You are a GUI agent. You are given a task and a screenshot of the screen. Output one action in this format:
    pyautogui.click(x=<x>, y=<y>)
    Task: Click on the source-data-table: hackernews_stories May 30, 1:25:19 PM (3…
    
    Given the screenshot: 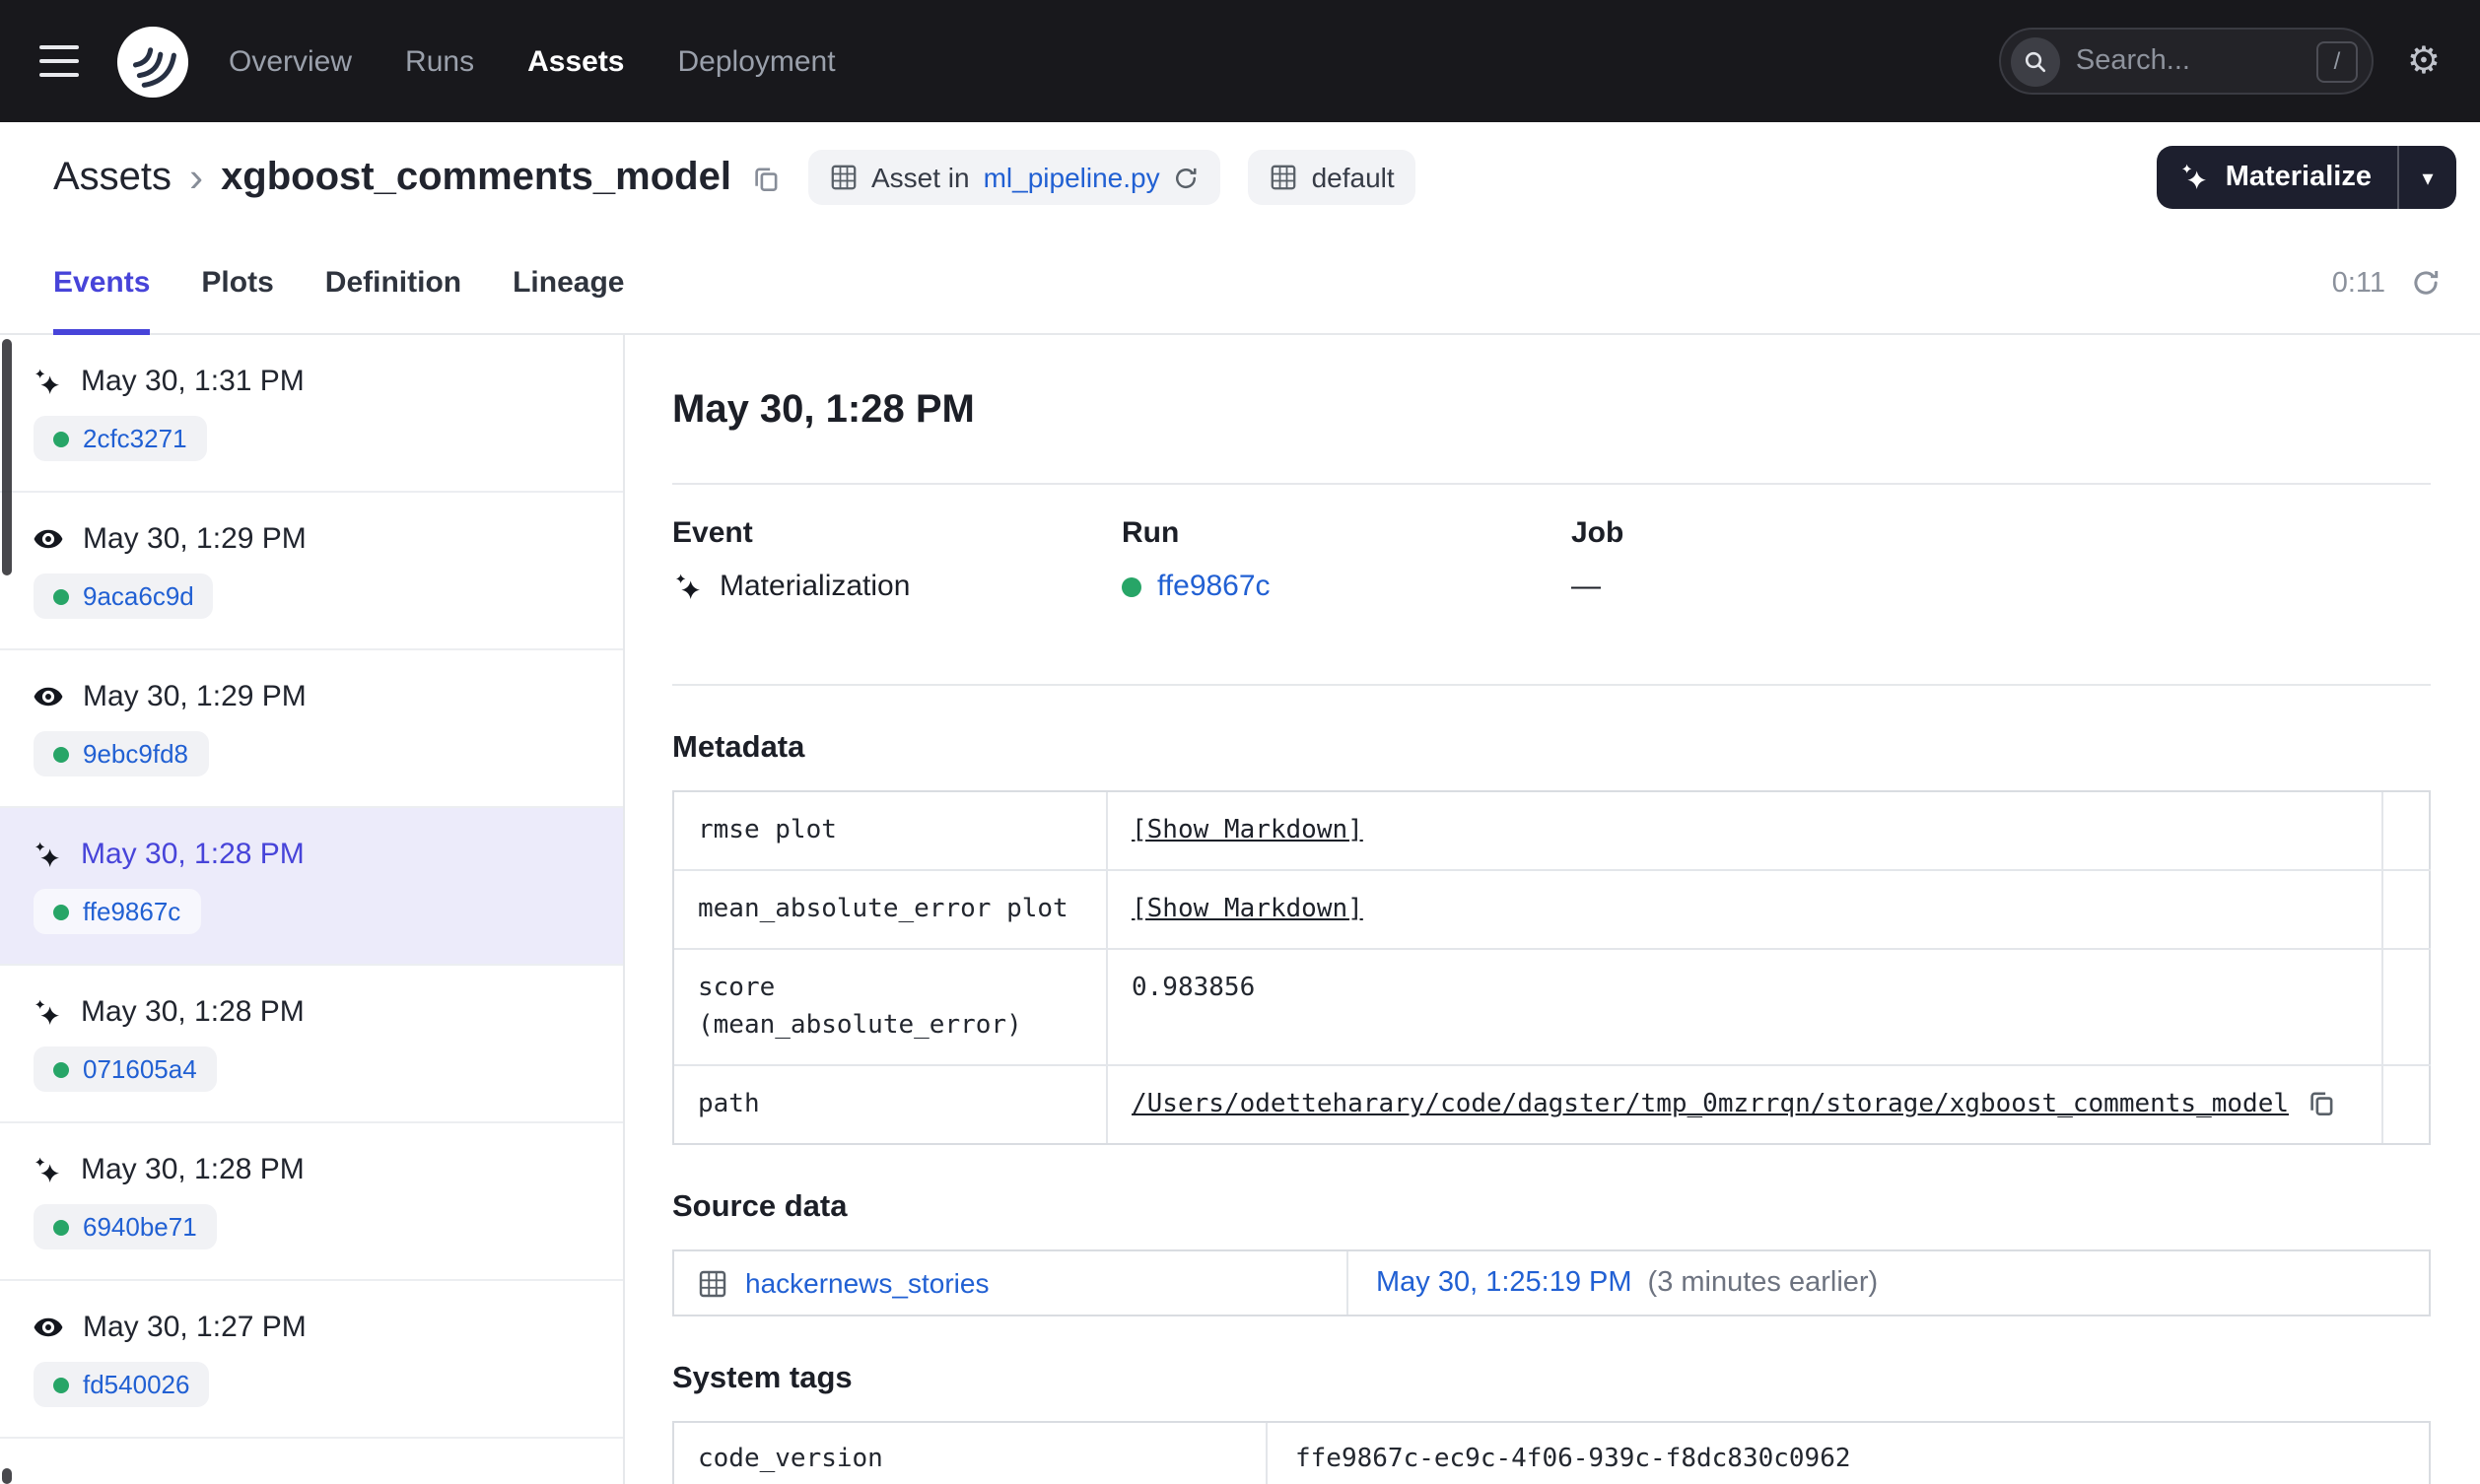 What is the action you would take?
    pyautogui.click(x=1551, y=1282)
    